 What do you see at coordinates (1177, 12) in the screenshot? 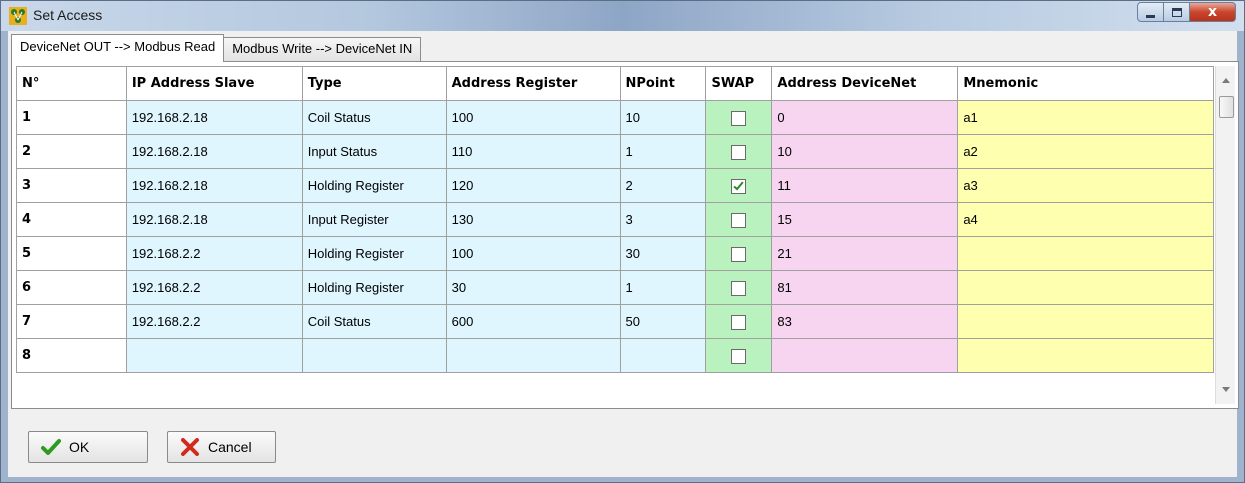
I see `maximize-button` at bounding box center [1177, 12].